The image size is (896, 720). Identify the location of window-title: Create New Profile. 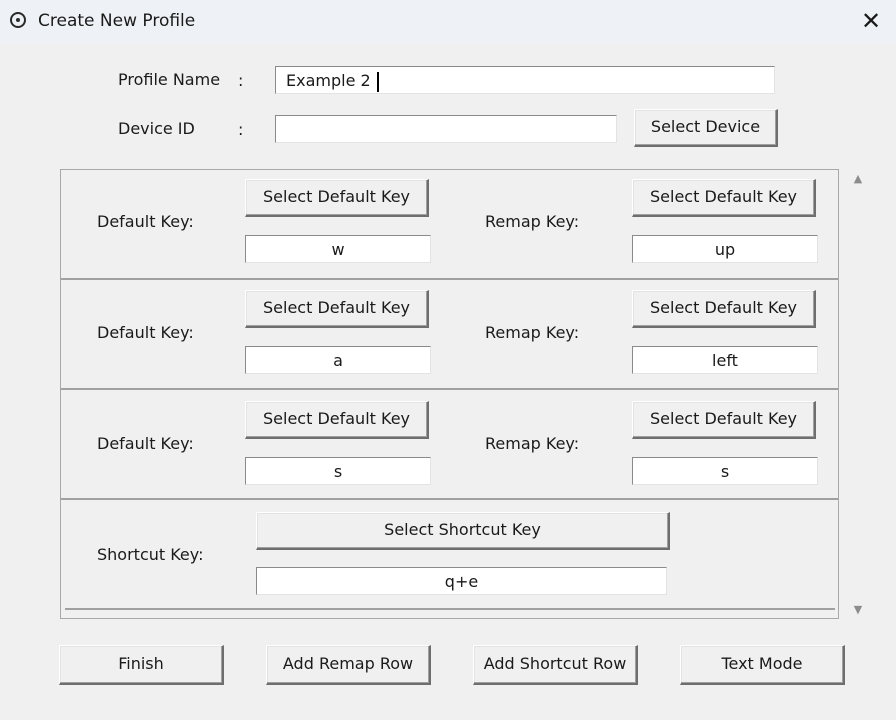
(117, 21).